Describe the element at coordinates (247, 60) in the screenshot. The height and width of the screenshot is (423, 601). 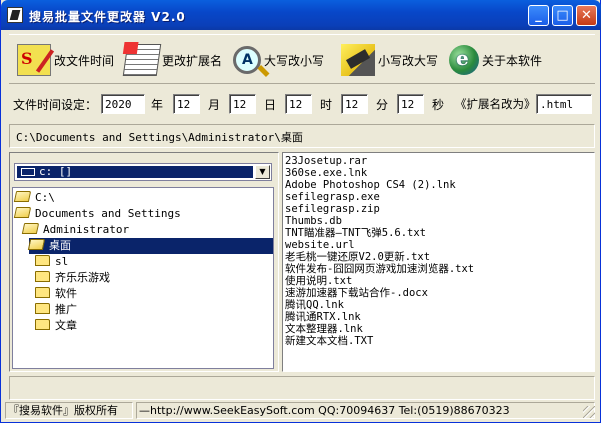
I see `magnifier-case-icon` at that location.